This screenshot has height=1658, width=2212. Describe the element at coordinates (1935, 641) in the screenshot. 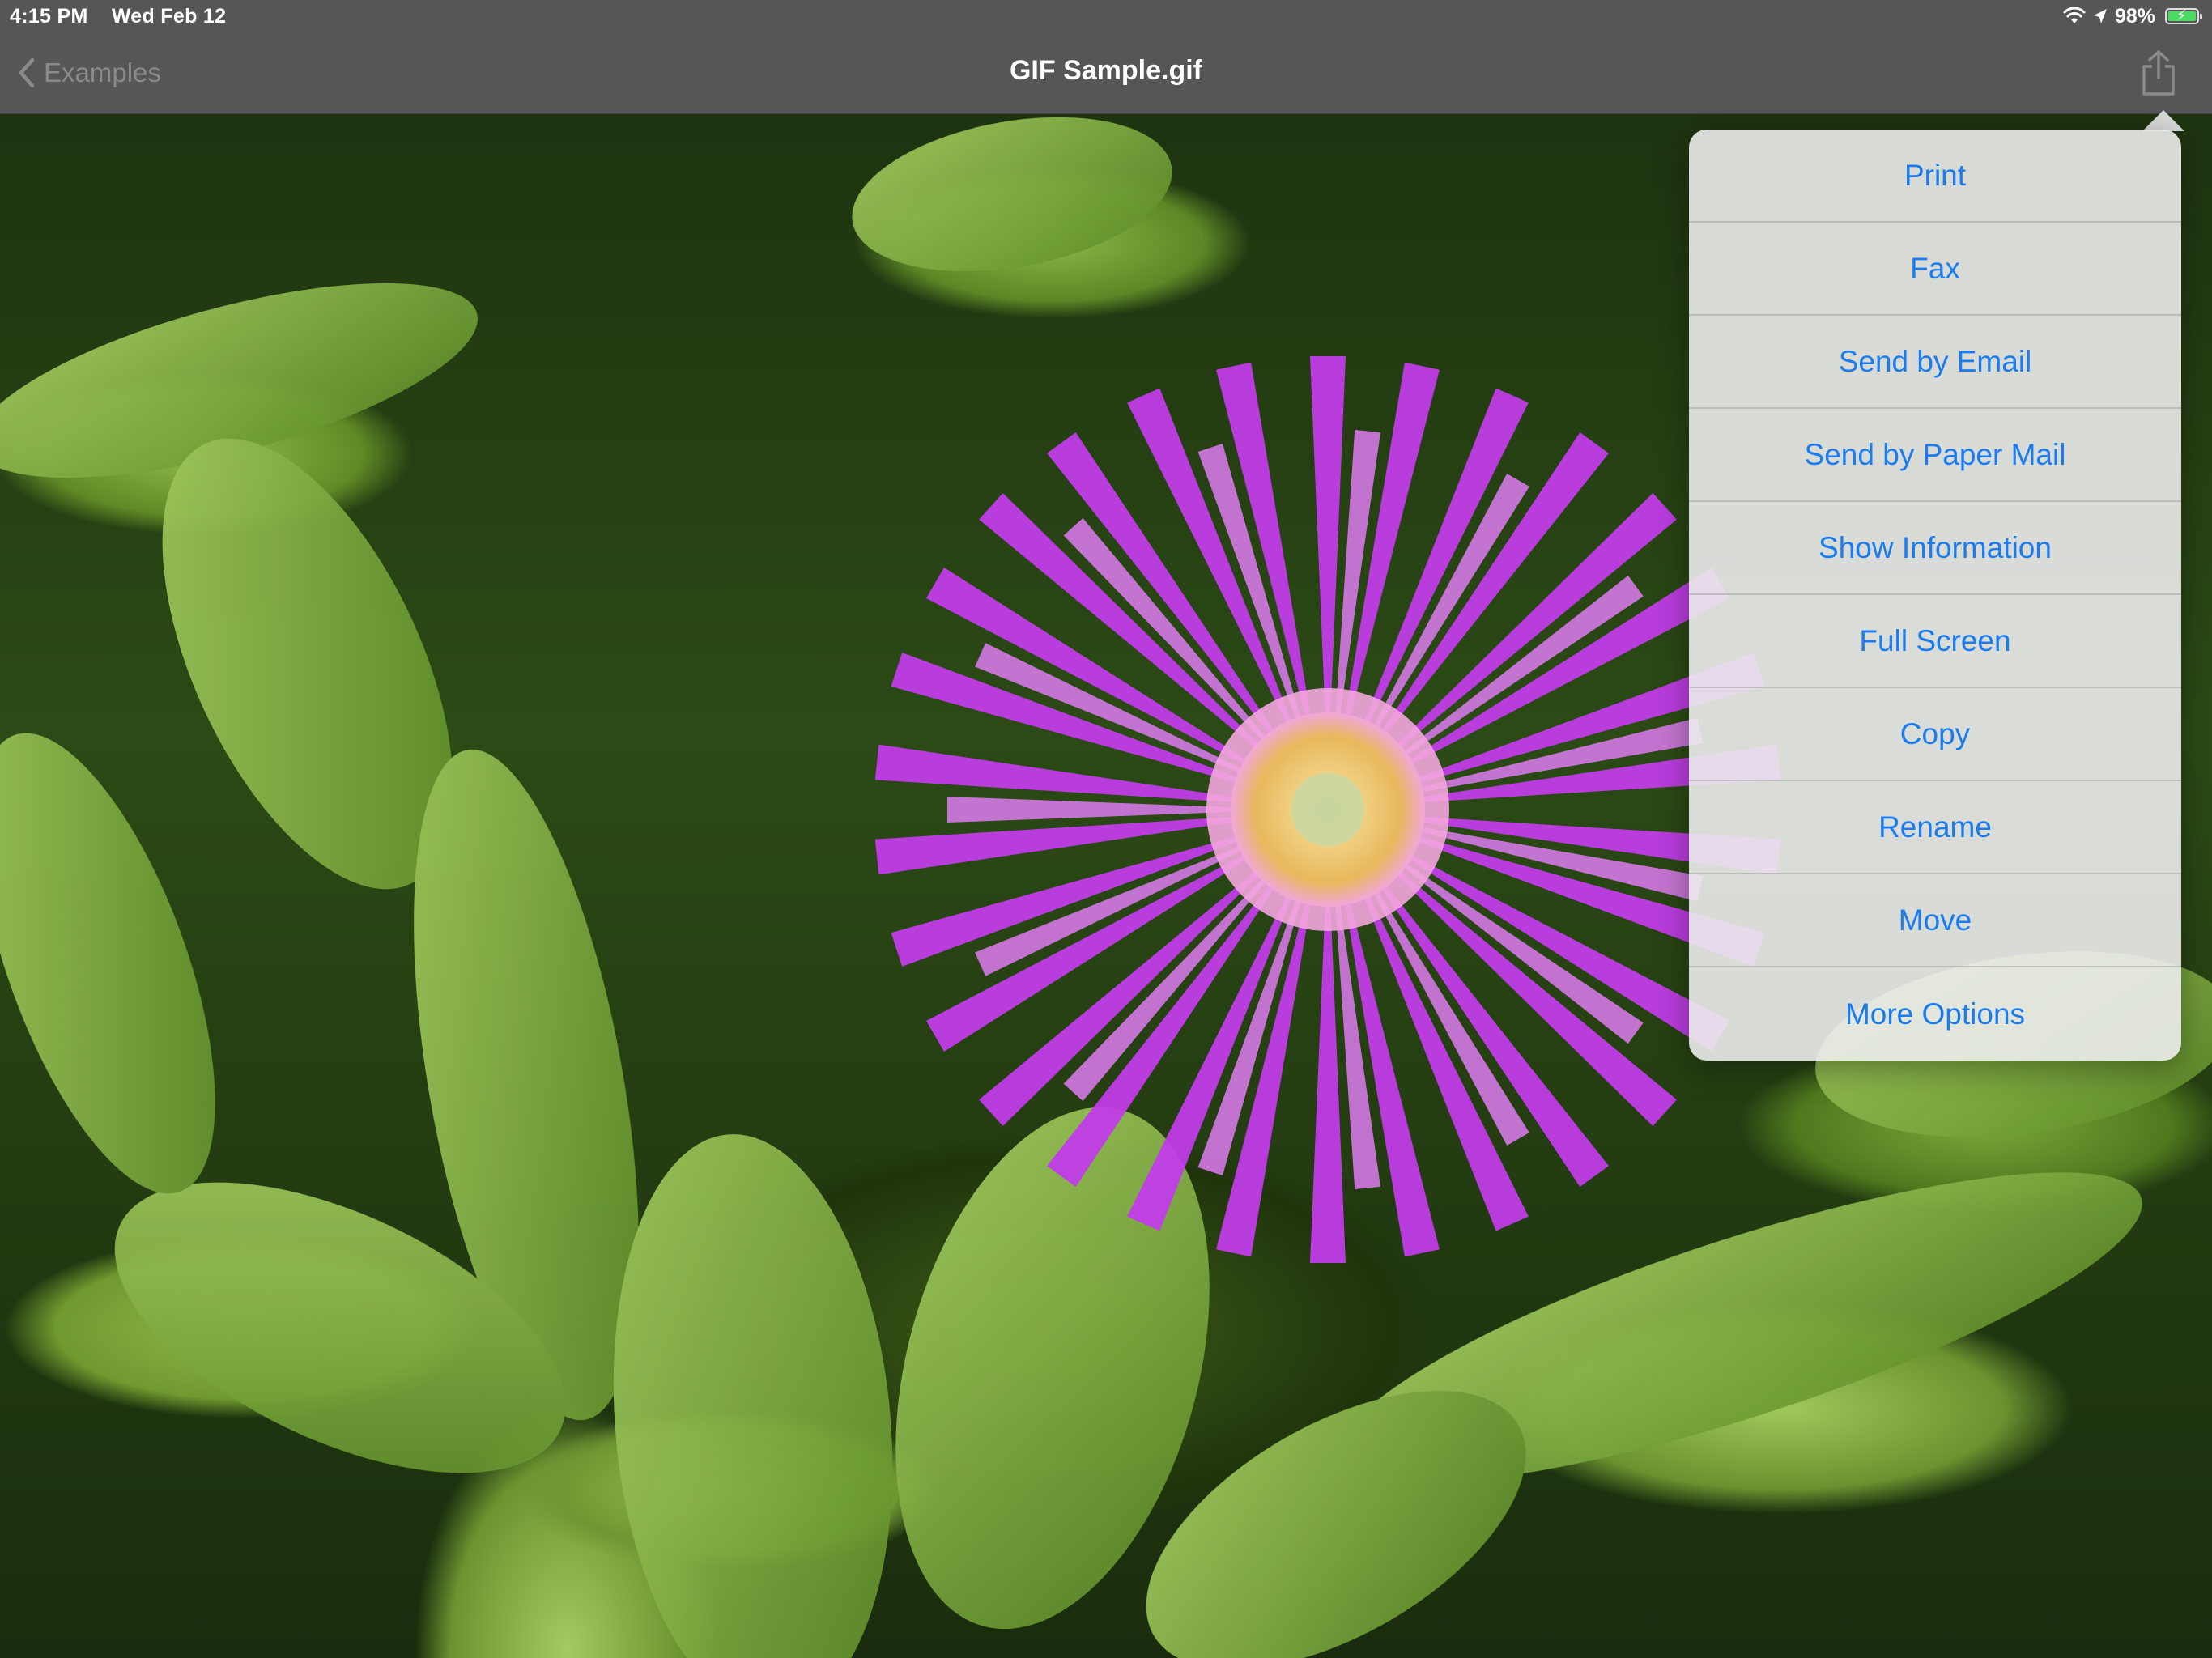

I see `menu-item-full-screen: Full Screen` at that location.